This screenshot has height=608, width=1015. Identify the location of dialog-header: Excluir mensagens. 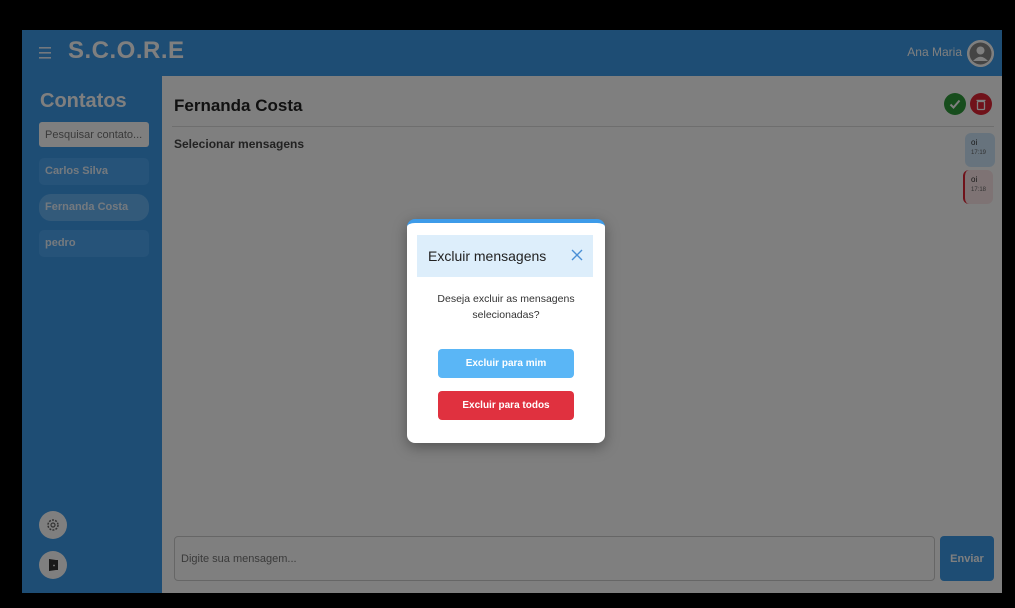
(505, 256).